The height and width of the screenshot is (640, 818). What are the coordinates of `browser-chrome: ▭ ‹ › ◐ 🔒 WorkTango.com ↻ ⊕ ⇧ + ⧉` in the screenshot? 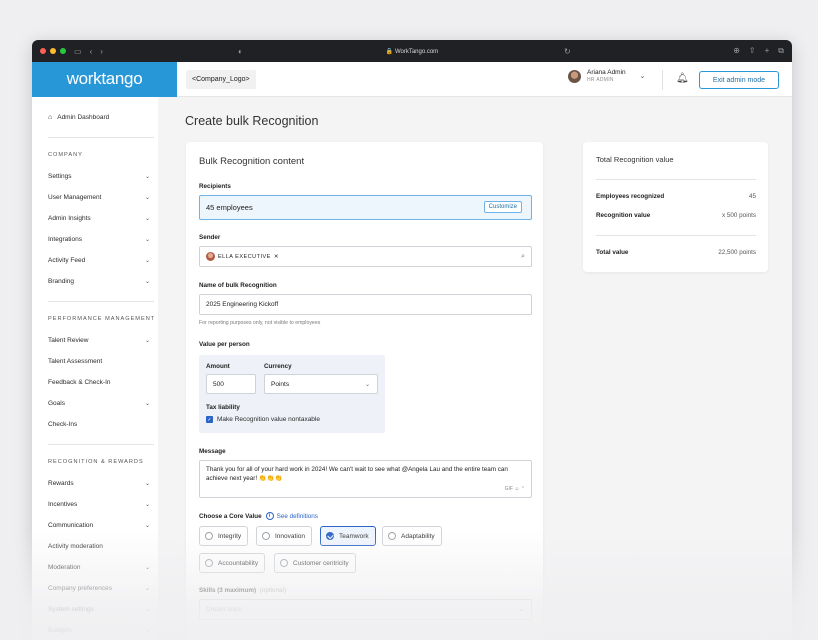 It's located at (412, 51).